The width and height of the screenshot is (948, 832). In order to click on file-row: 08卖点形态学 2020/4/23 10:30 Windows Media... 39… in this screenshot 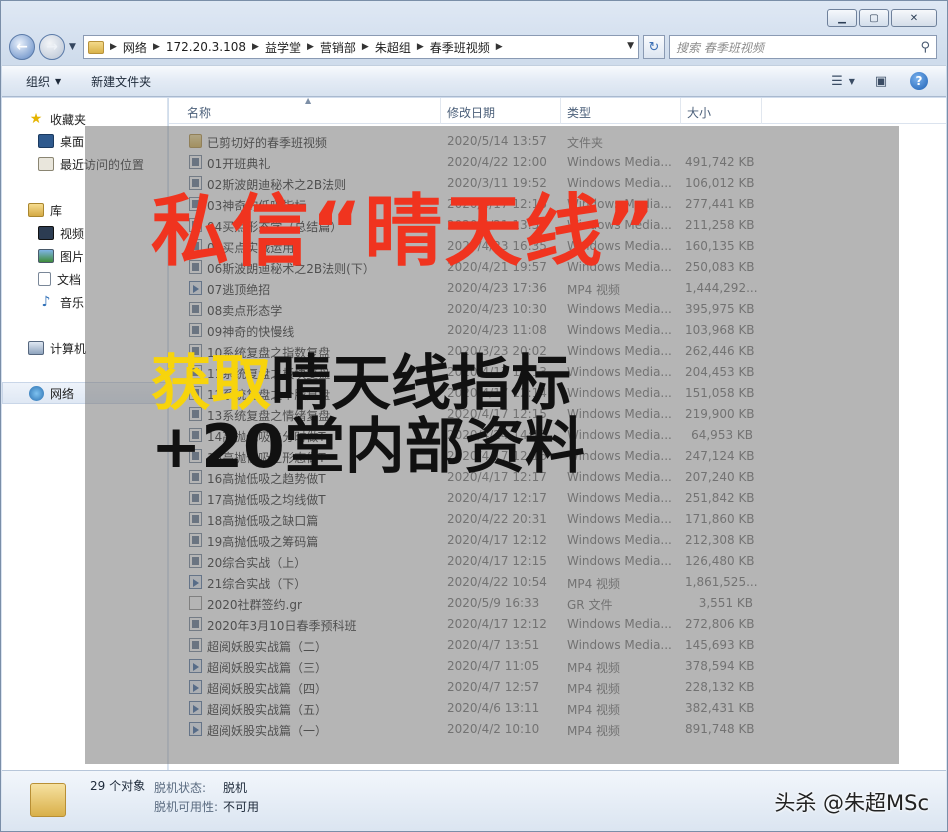, I will do `click(487, 309)`.